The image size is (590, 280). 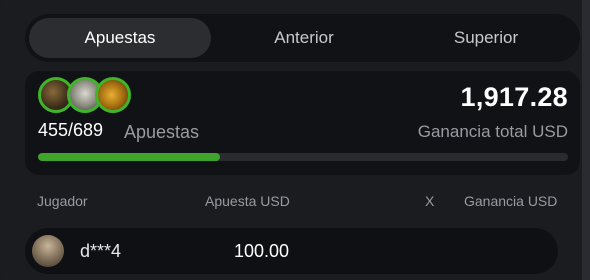 I want to click on bets-progress-bar, so click(x=303, y=157).